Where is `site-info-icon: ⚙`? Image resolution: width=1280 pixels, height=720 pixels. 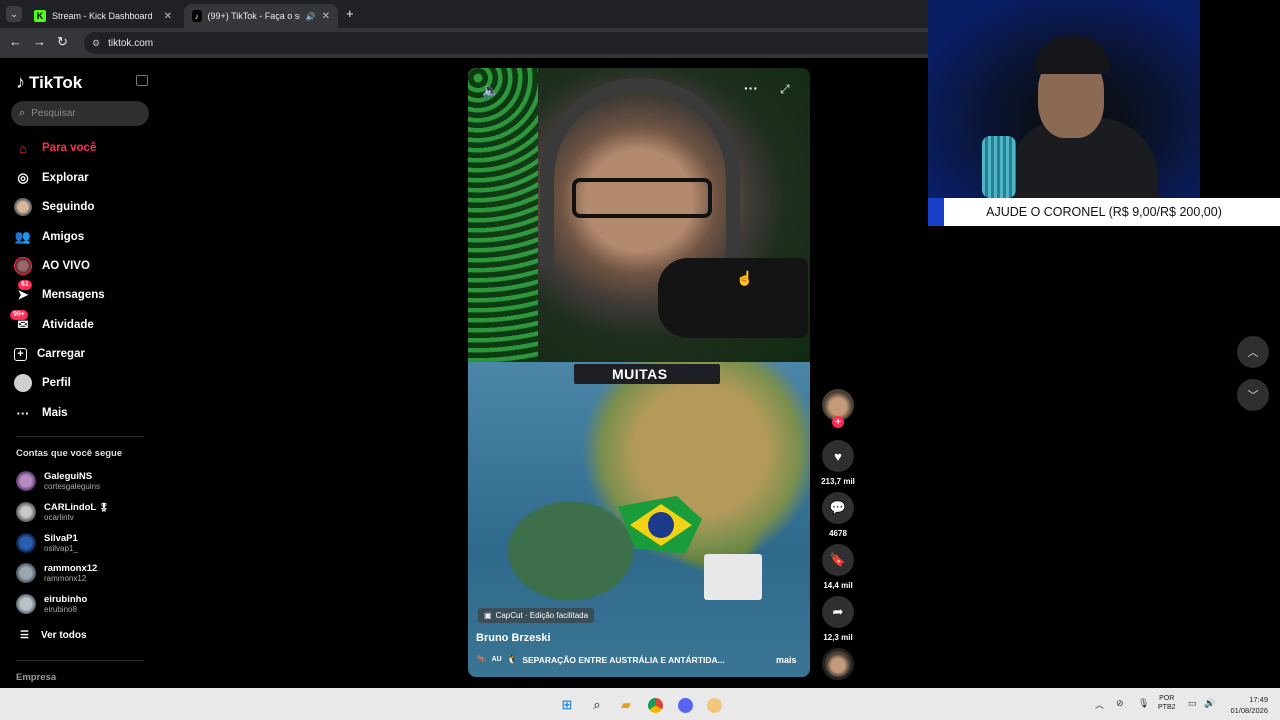
site-info-icon: ⚙ is located at coordinates (96, 43).